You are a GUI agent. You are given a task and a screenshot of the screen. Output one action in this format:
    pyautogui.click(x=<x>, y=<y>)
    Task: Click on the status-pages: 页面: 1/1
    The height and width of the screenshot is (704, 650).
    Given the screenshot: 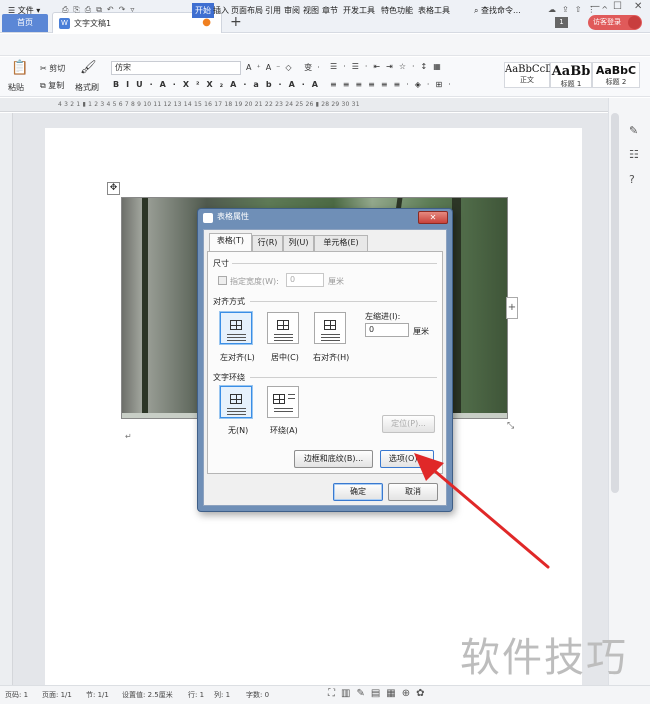 What is the action you would take?
    pyautogui.click(x=57, y=695)
    